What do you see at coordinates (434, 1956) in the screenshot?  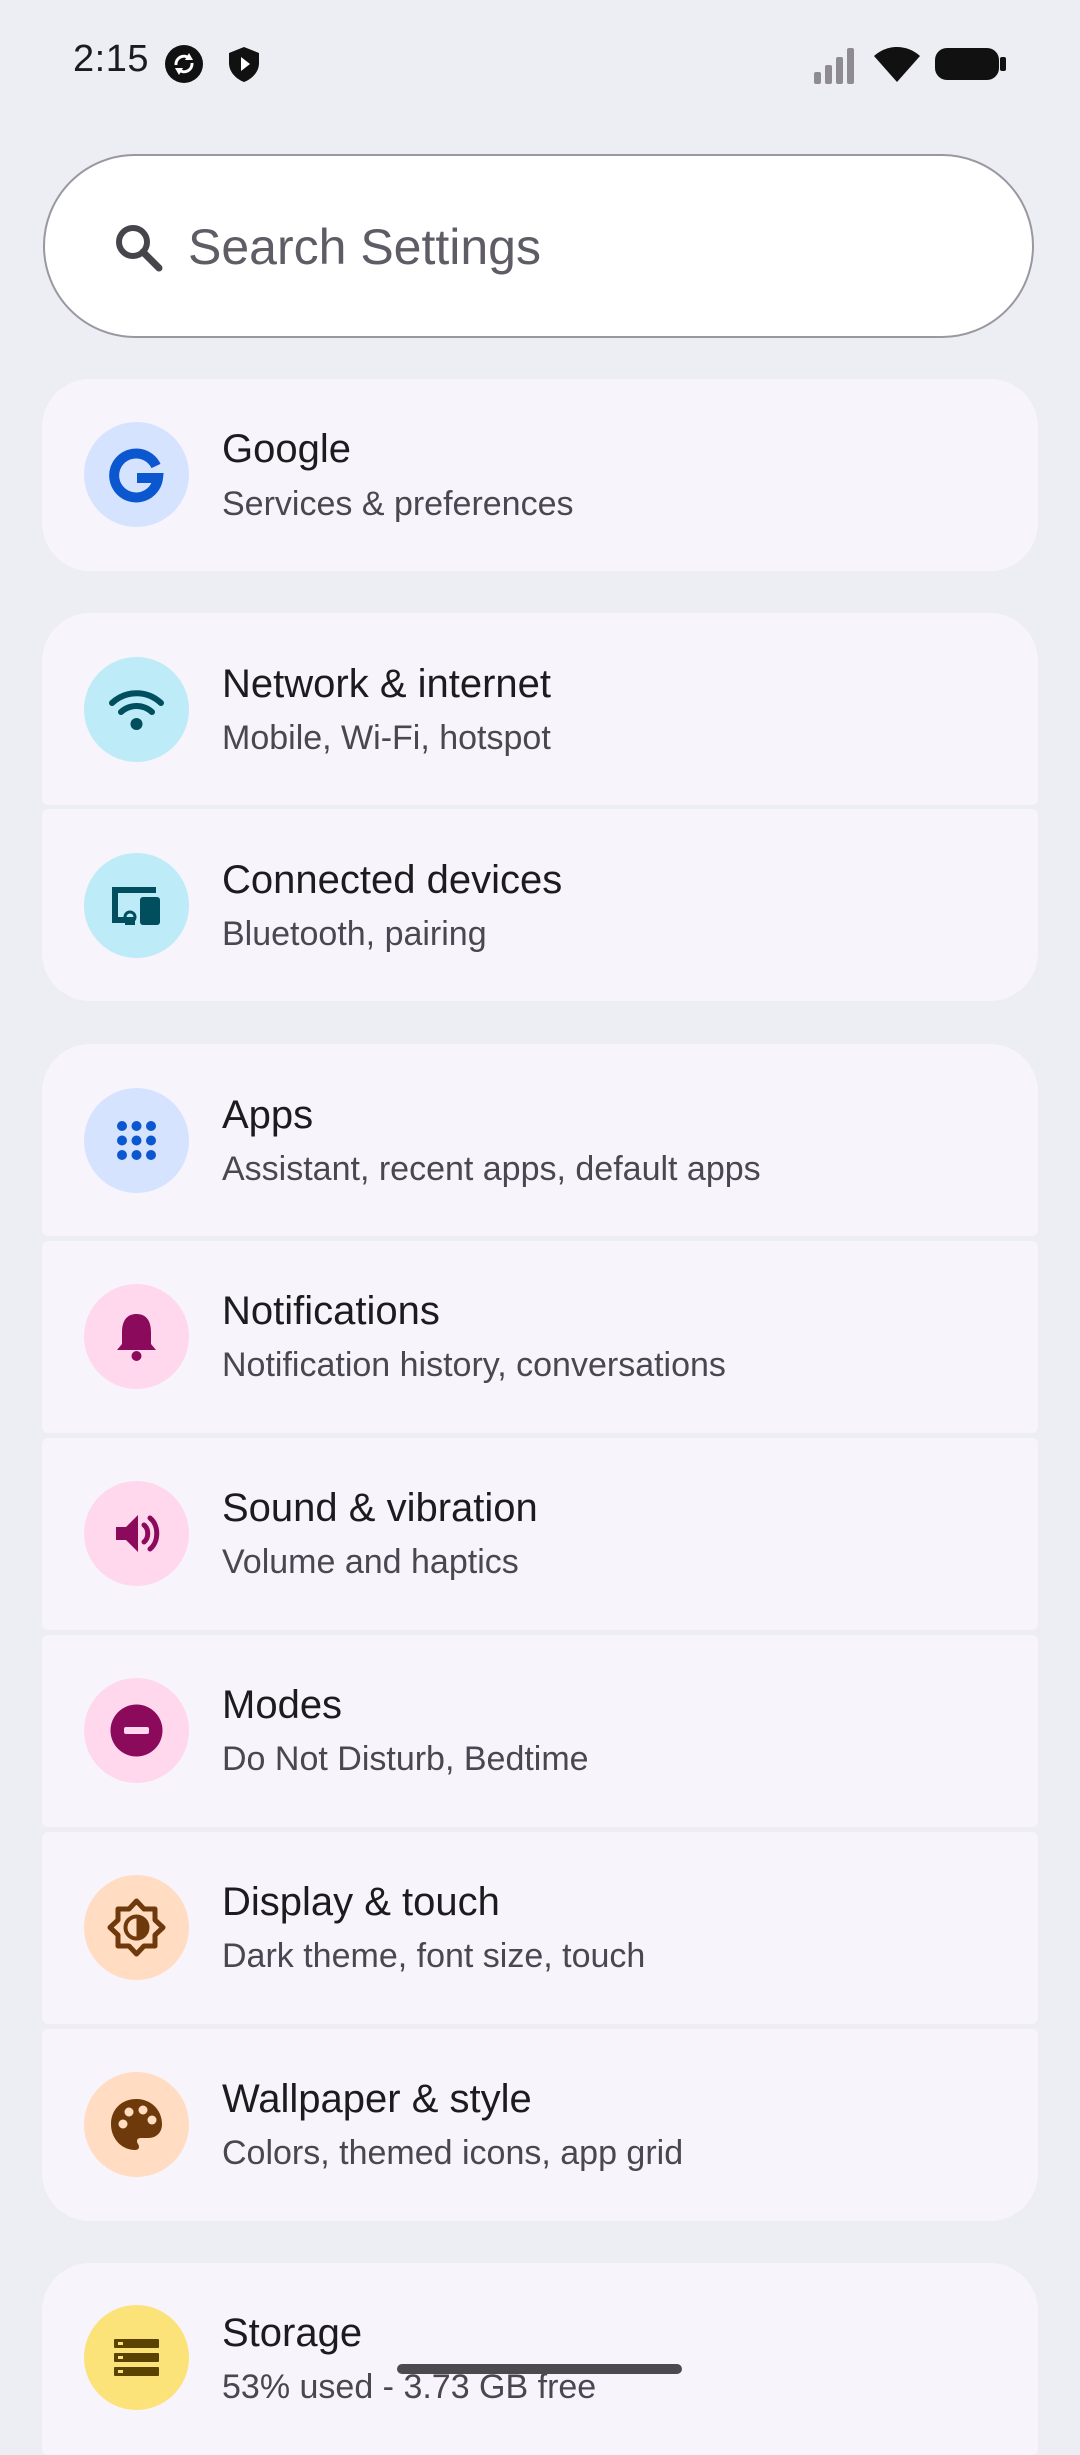 I see `item-subtitle: Dark theme, font size, touch` at bounding box center [434, 1956].